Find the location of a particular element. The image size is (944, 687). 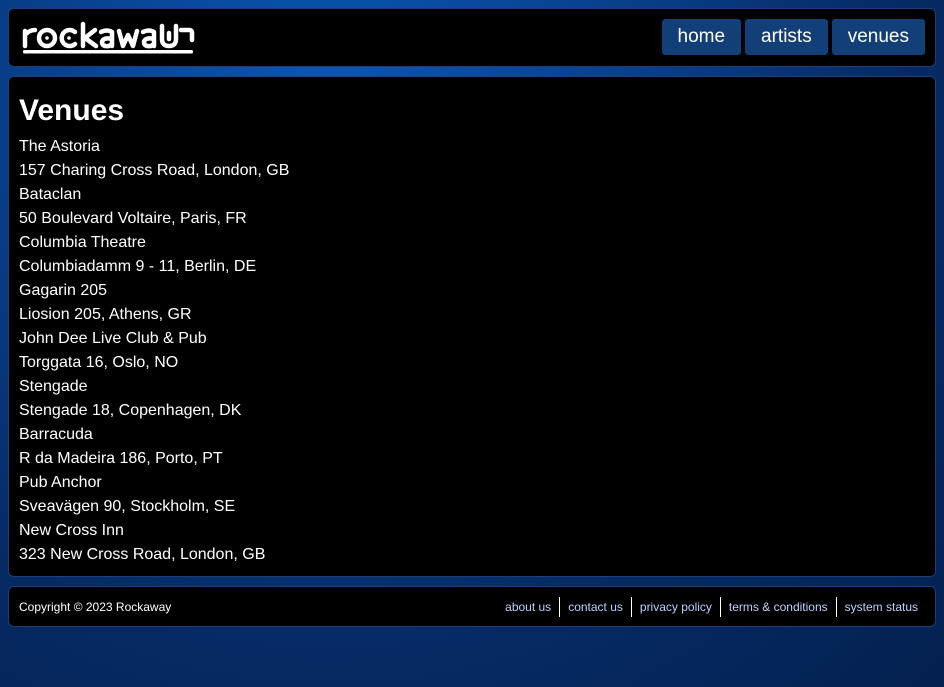

venue-name: Columbia Theatre is located at coordinates (82, 242).